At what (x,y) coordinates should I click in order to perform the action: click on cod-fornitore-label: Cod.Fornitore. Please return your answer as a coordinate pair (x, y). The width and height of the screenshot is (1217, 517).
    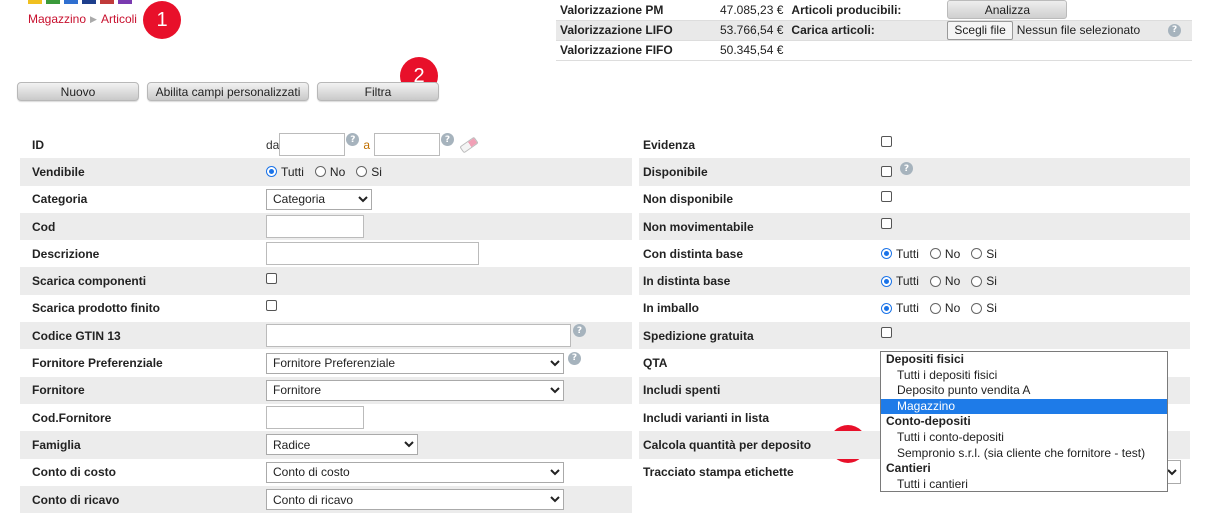
    Looking at the image, I should click on (72, 417).